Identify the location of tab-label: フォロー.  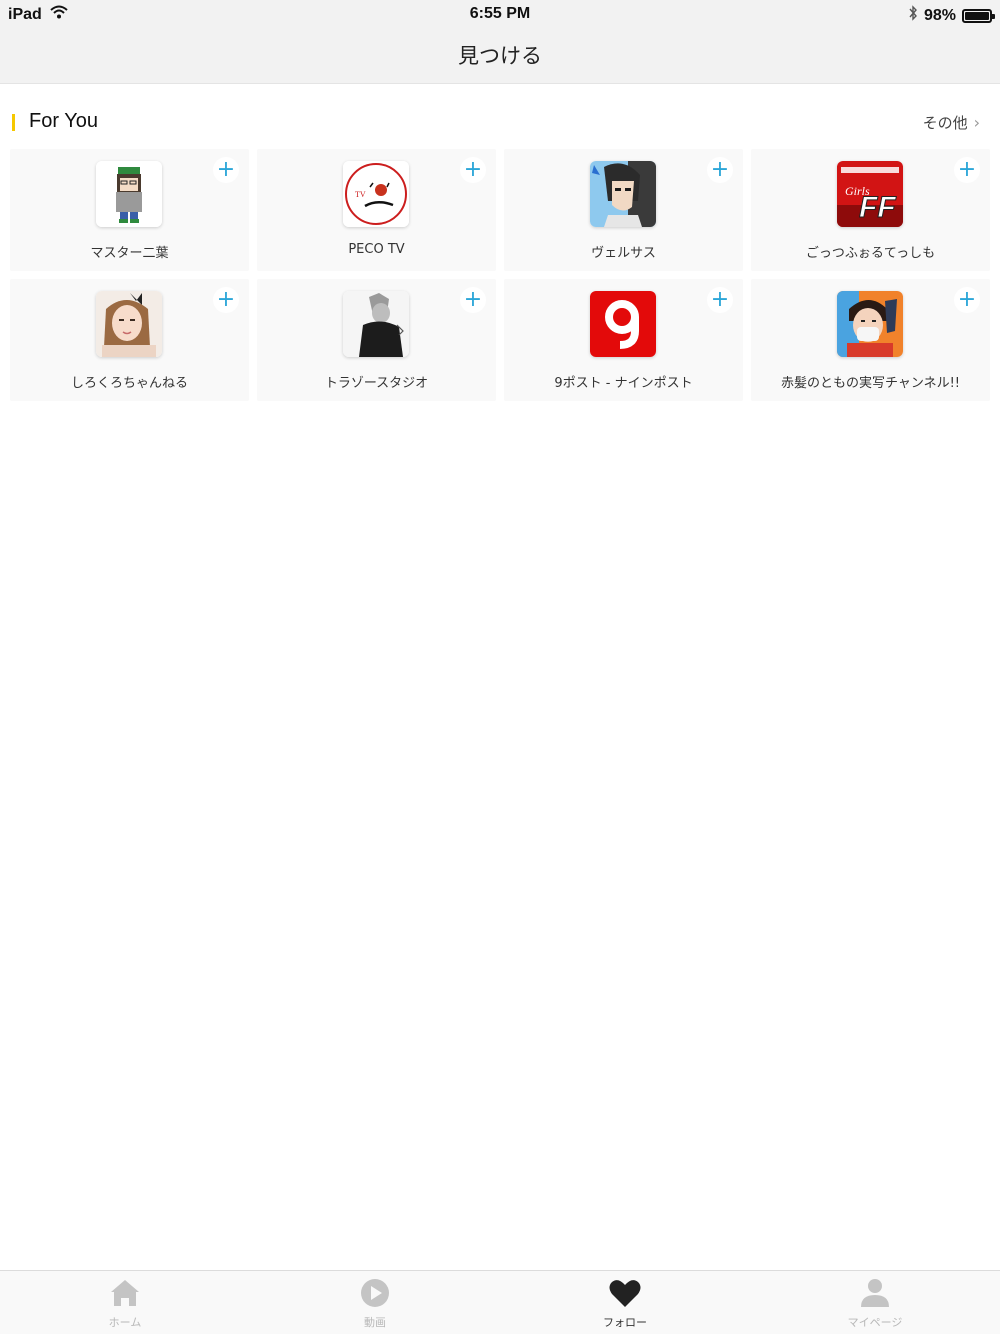
(625, 1322).